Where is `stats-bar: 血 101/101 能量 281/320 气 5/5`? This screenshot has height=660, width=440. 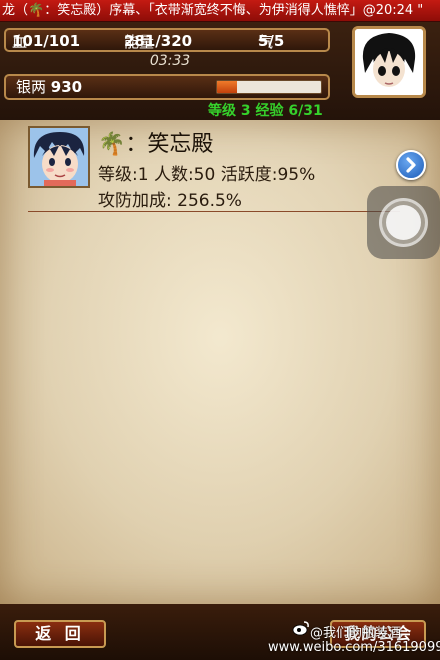
stats-bar: 血 101/101 能量 281/320 气 5/5 is located at coordinates (167, 40).